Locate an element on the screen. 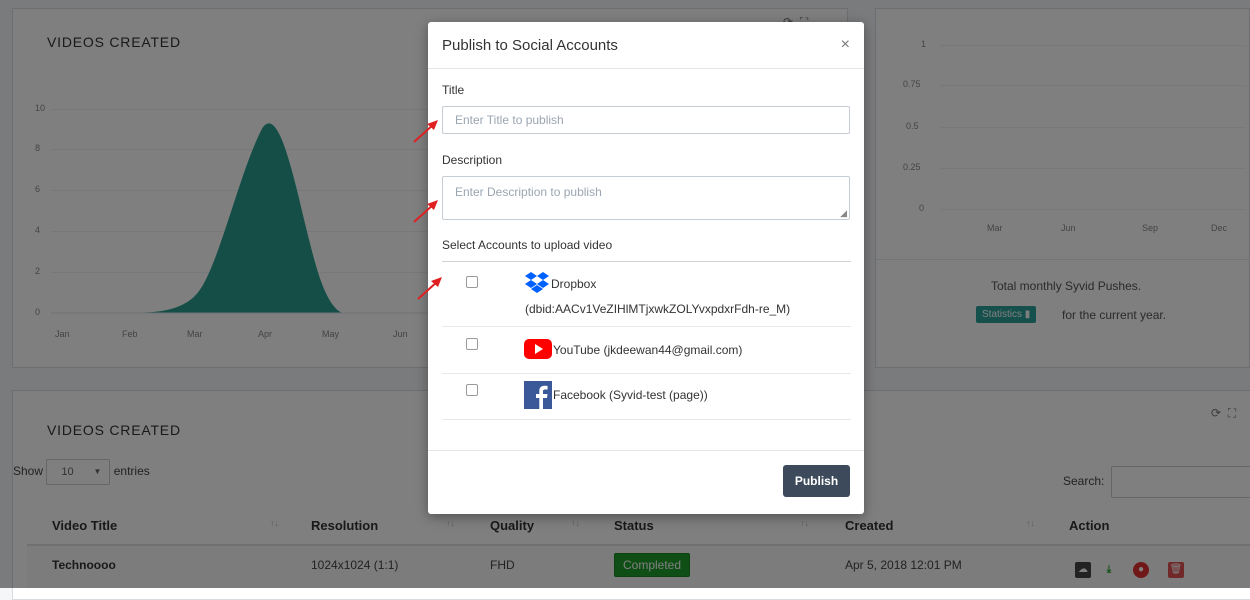 The width and height of the screenshot is (1250, 600). dropbox-checkbox is located at coordinates (472, 282).